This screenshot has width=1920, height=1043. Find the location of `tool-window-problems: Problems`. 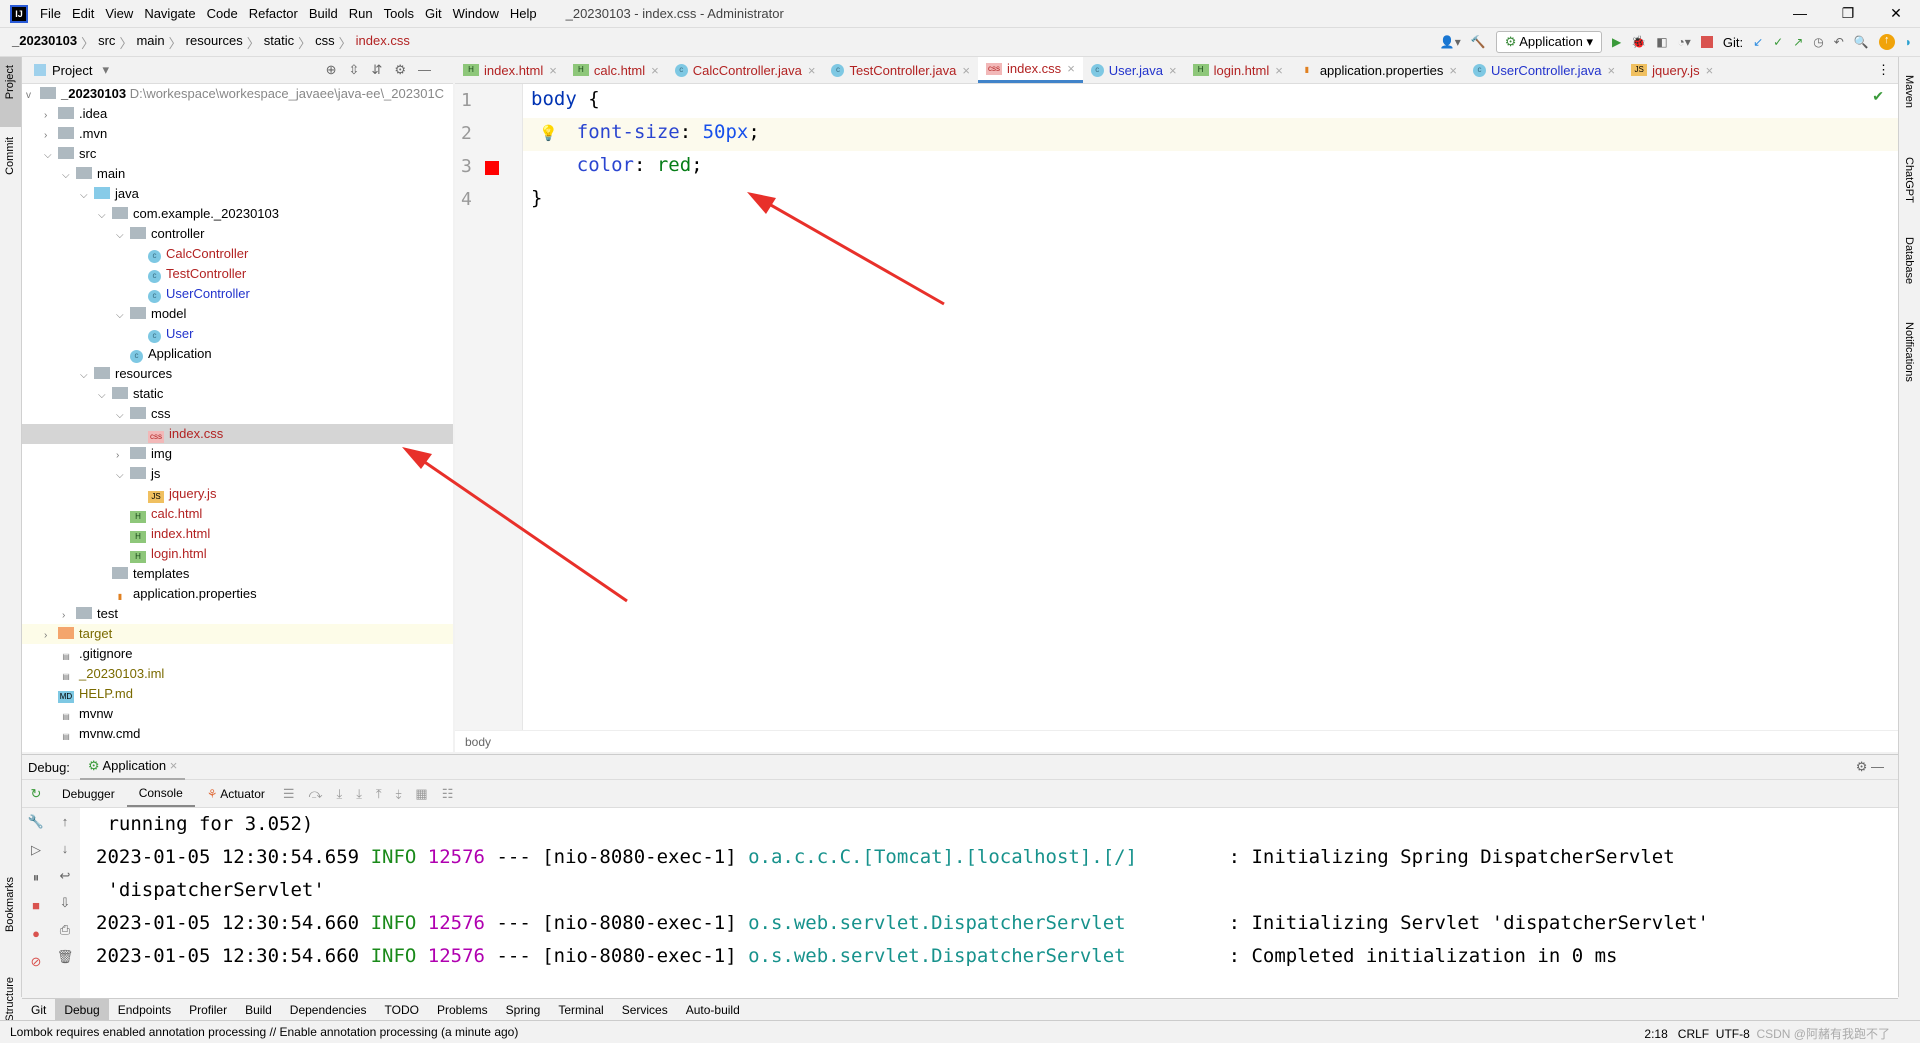

tool-window-problems: Problems is located at coordinates (462, 1010).